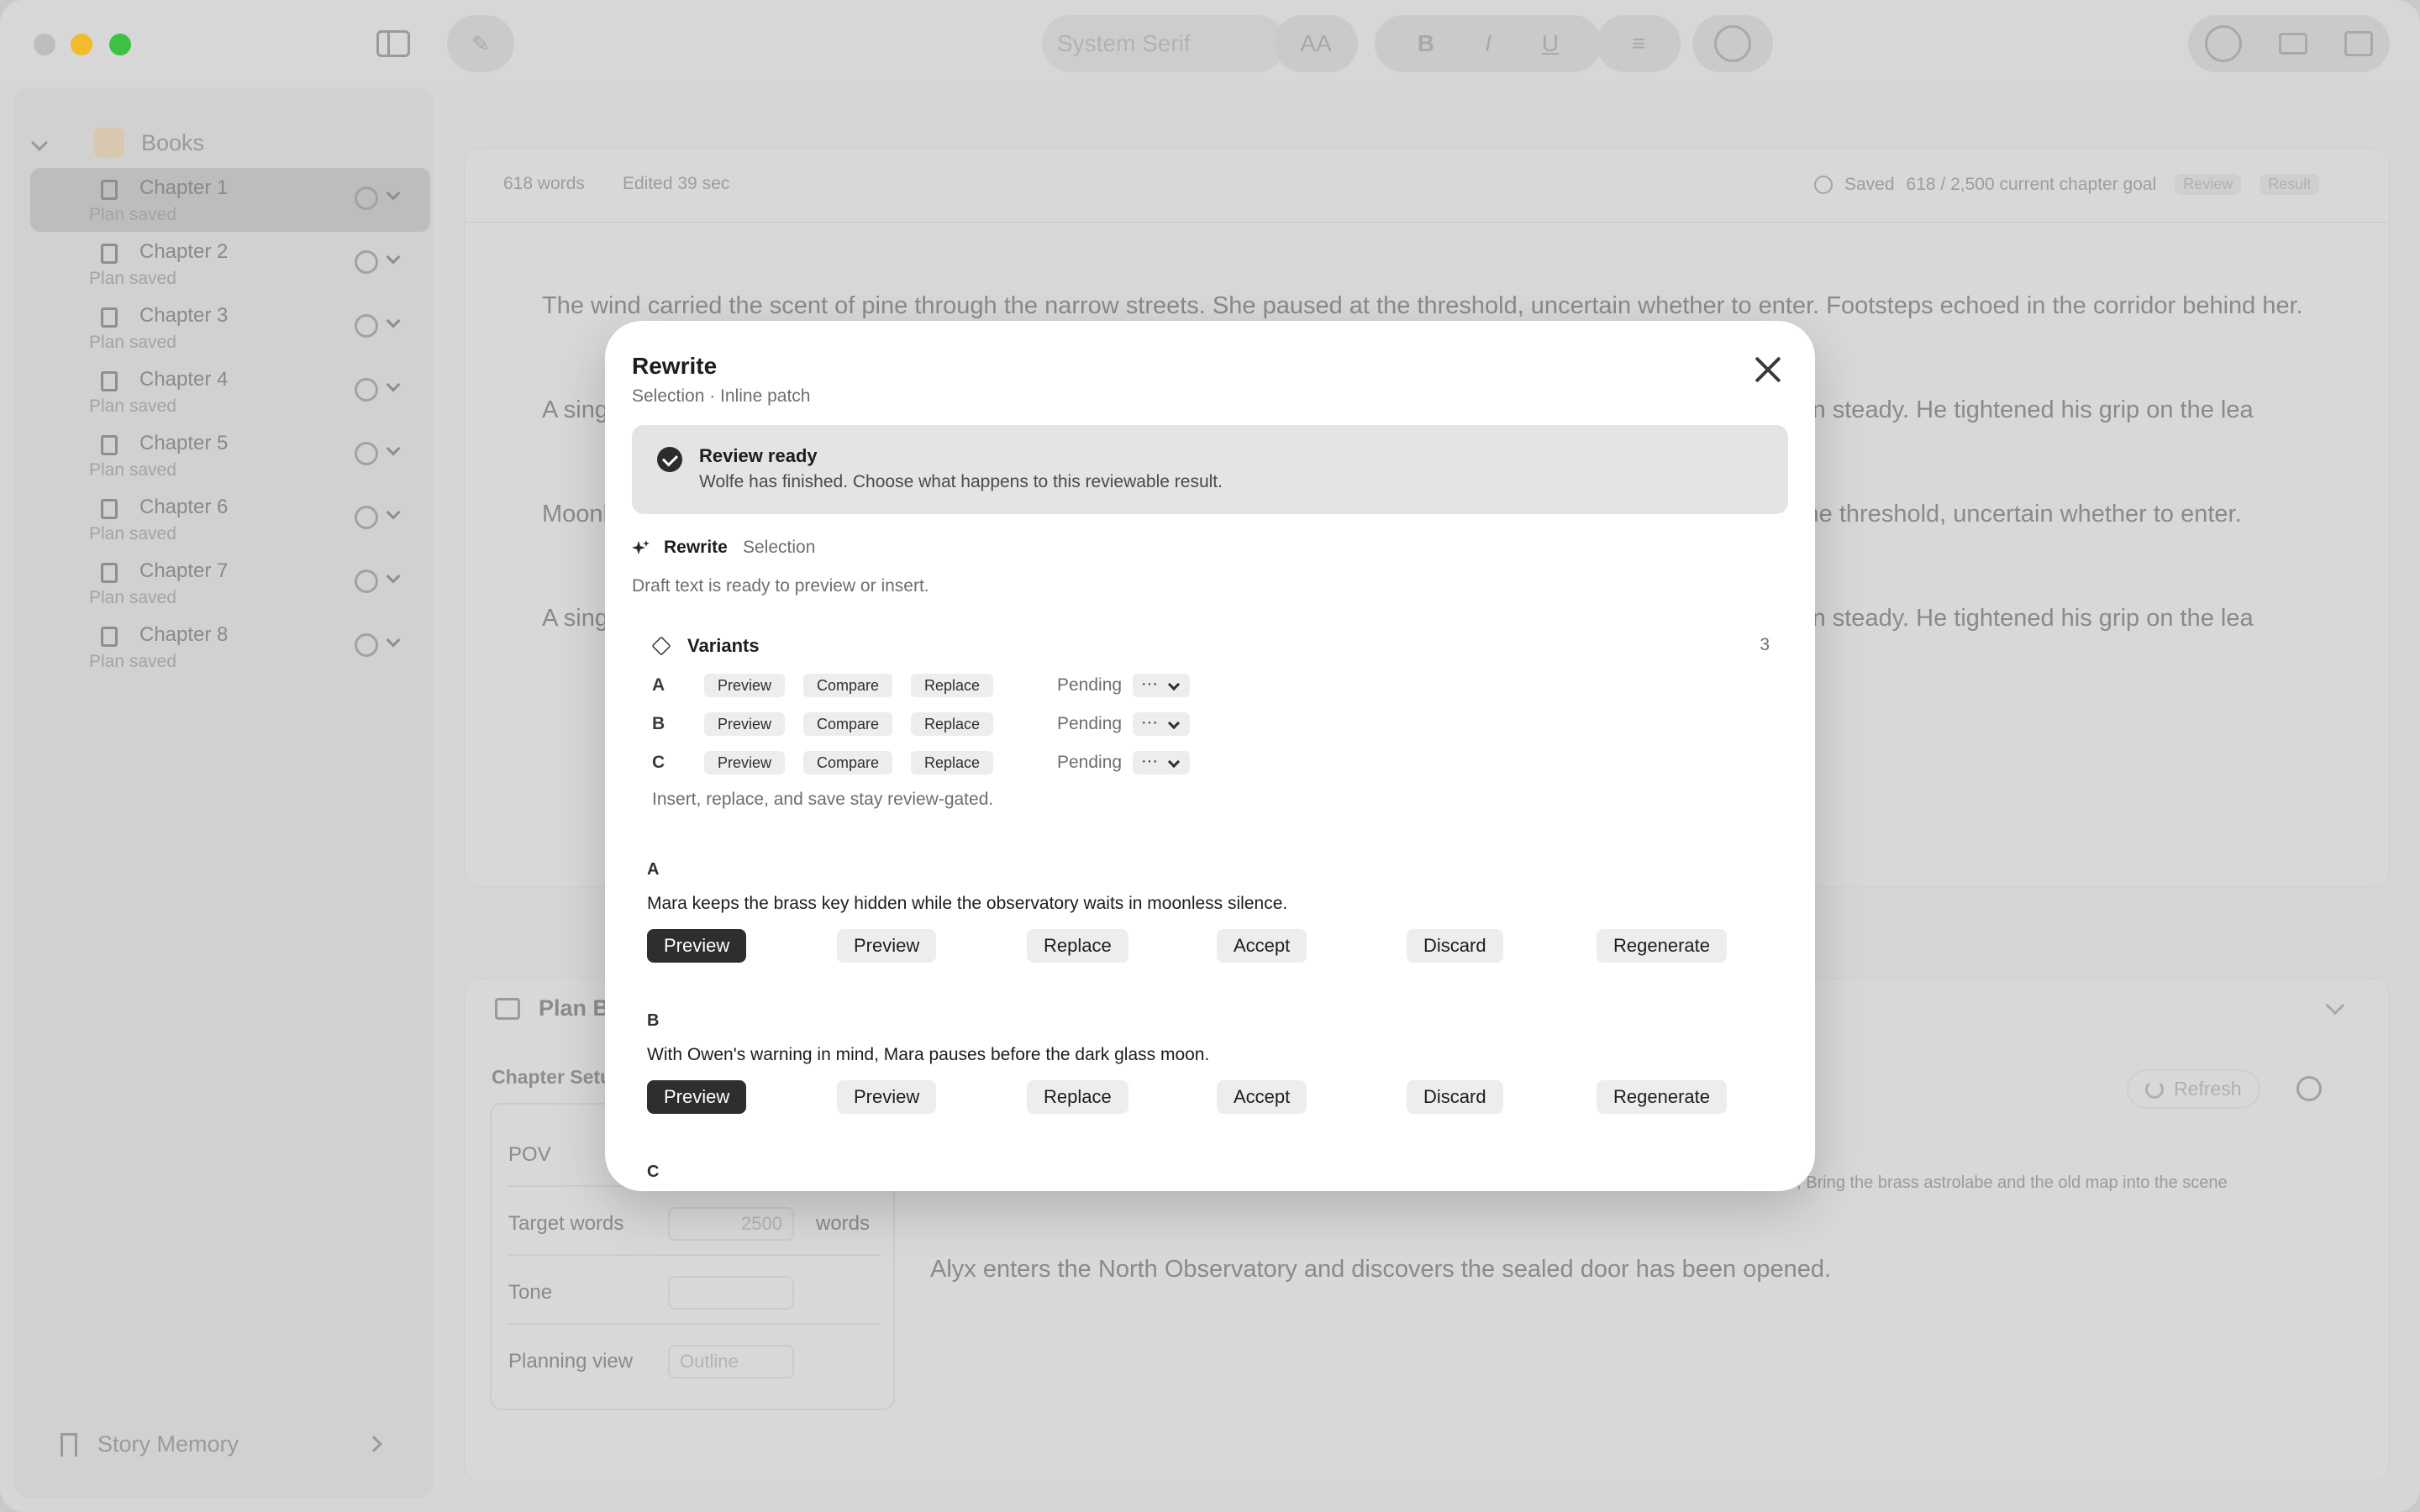 Image resolution: width=2420 pixels, height=1512 pixels. I want to click on saved-label: Saved, so click(1869, 184).